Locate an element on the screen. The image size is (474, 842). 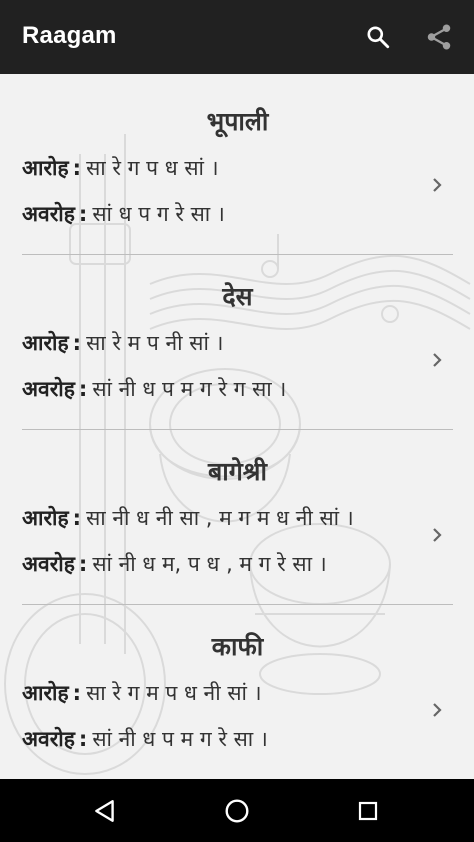
aroh-row: आरोह: सा रे ग म प ध नी सां । is located at coordinates (142, 693).